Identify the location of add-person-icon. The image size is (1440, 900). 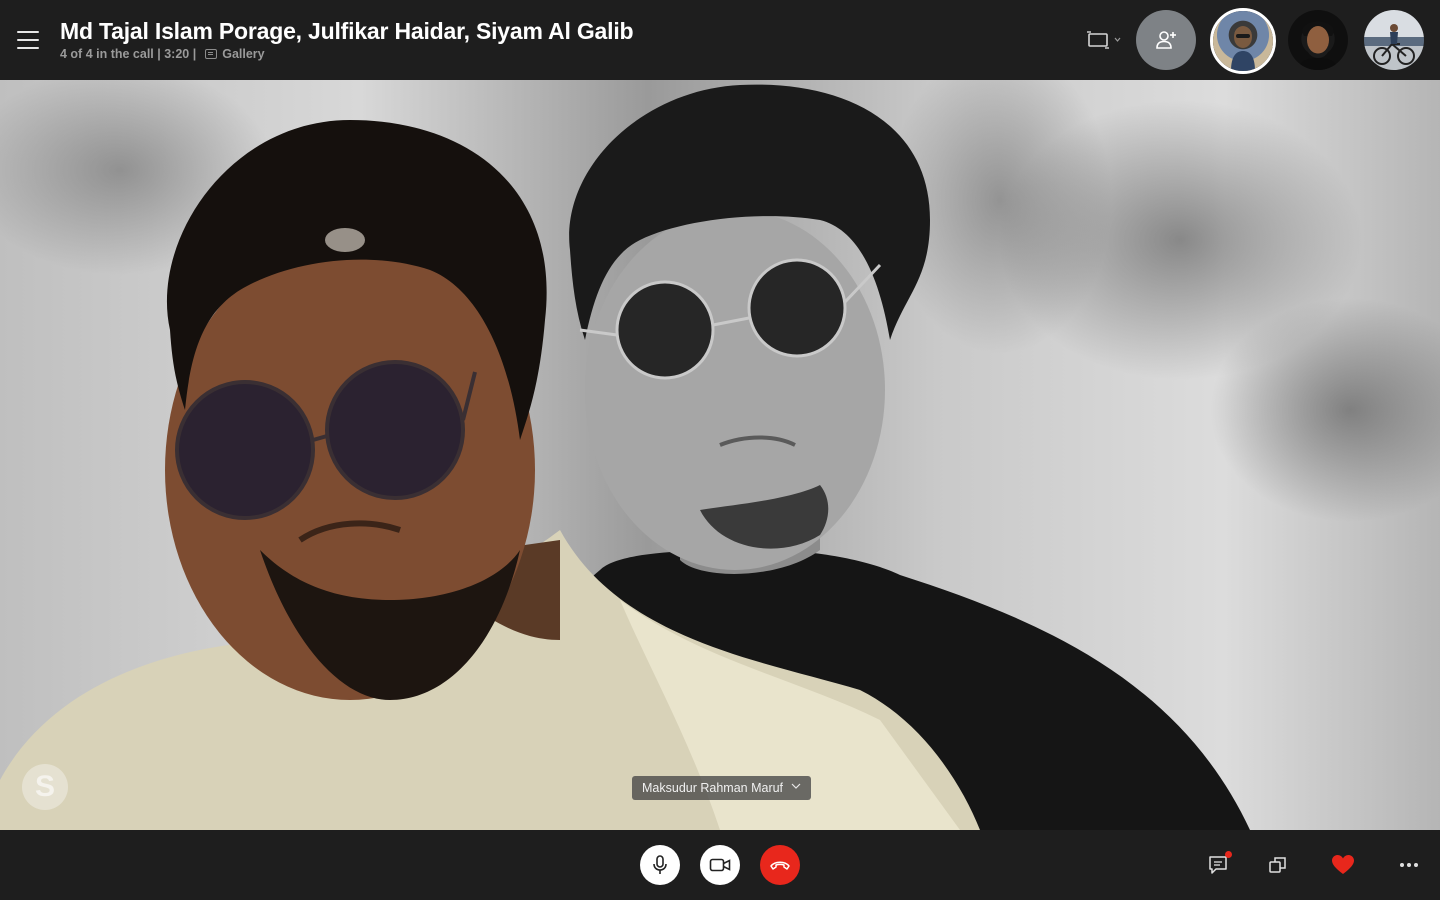
(1166, 40).